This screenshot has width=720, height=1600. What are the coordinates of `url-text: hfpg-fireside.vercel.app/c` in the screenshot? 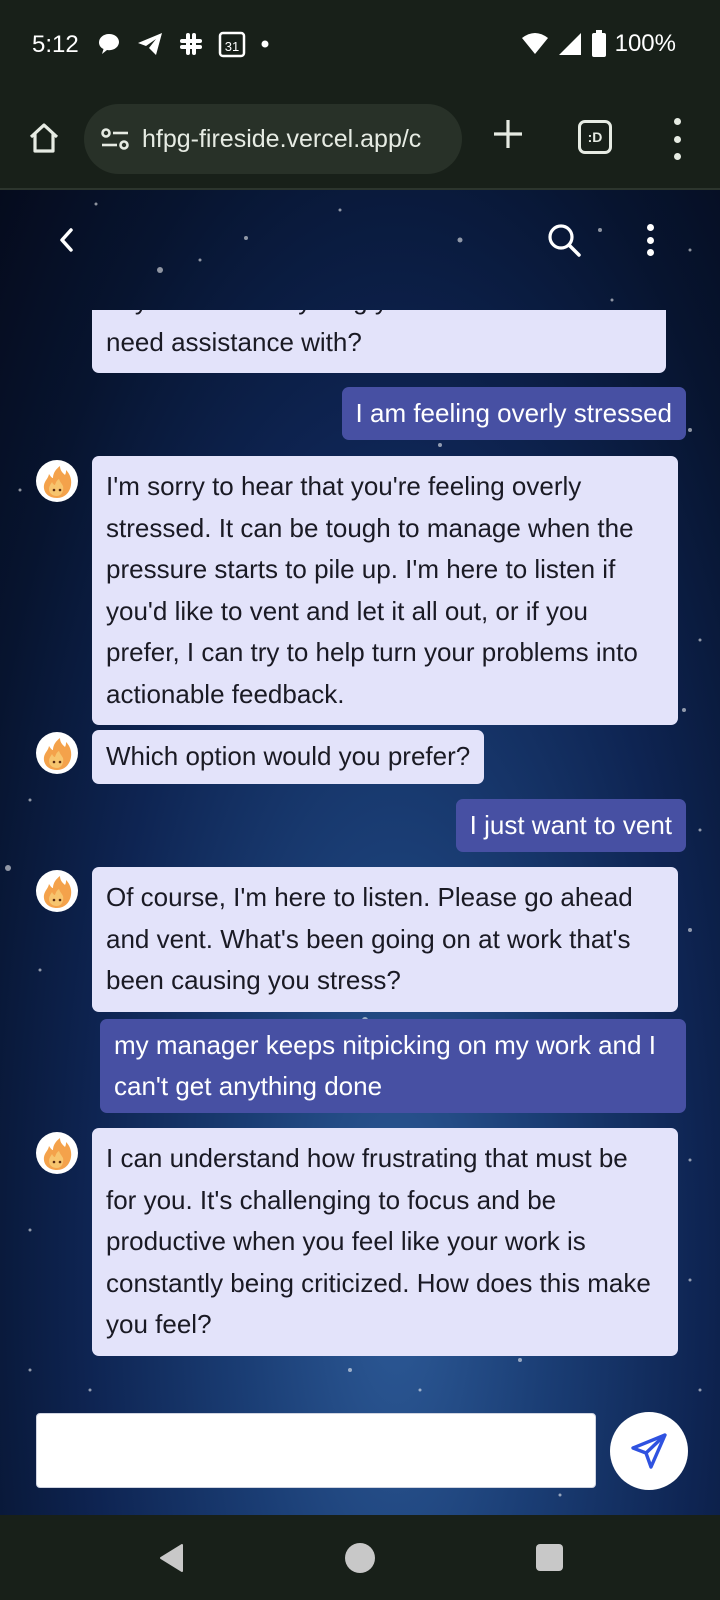 It's located at (282, 138).